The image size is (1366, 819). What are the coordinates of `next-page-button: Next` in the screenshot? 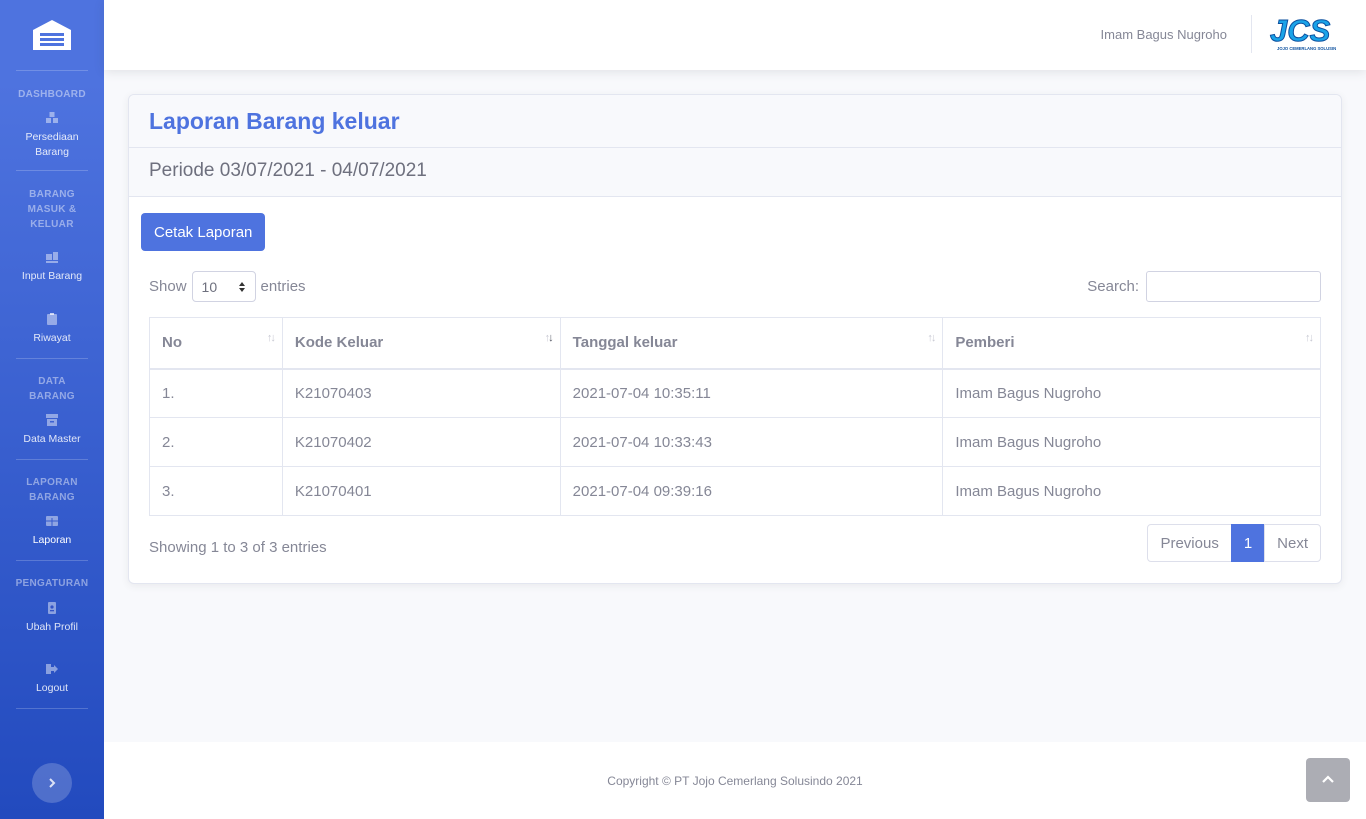 It's located at (1292, 543).